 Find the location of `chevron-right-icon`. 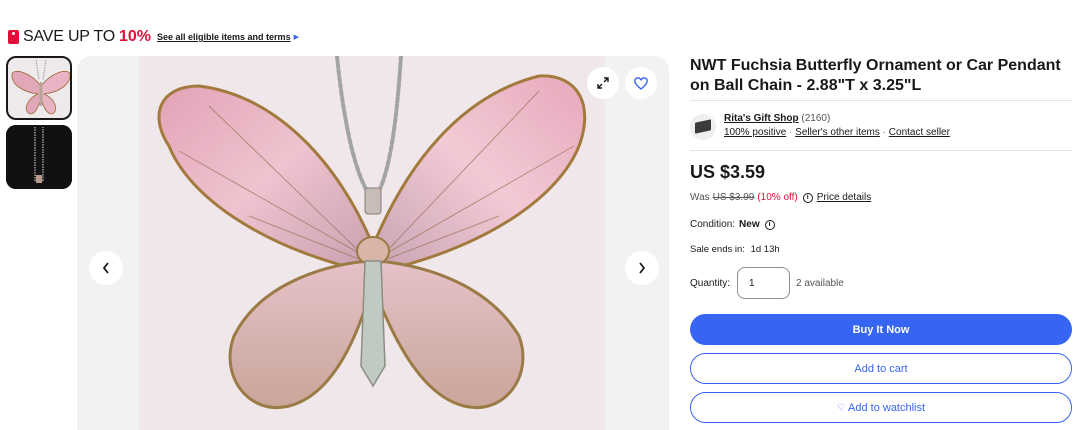

chevron-right-icon is located at coordinates (642, 268).